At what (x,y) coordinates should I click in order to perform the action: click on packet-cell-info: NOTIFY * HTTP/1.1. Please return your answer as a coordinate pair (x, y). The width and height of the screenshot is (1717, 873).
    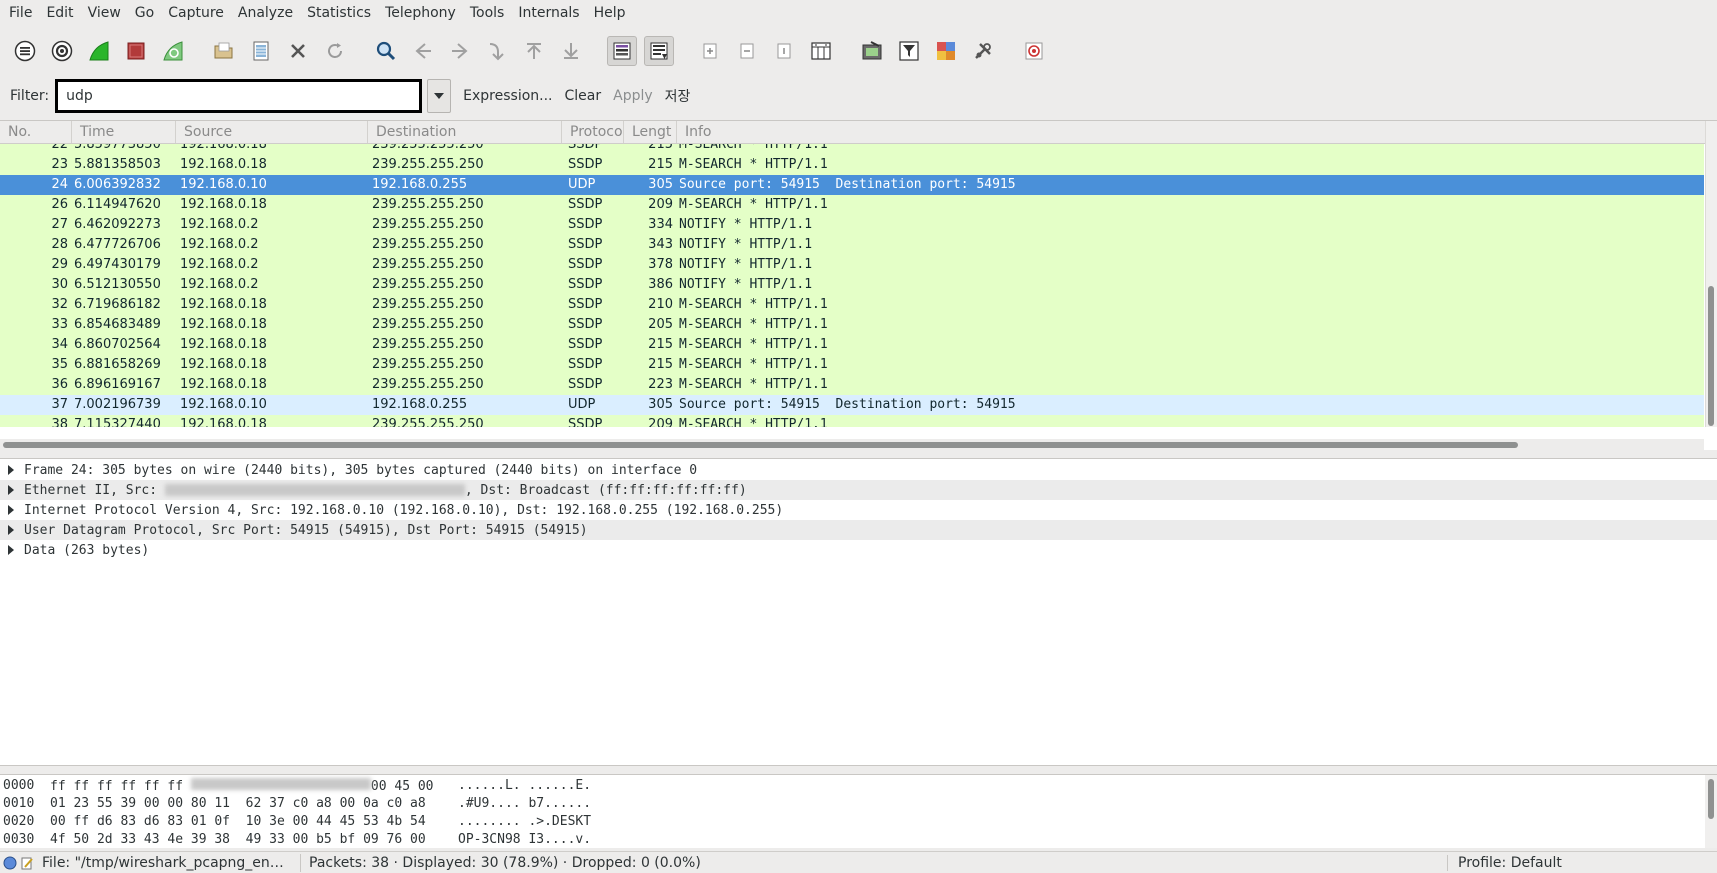
    Looking at the image, I should click on (746, 244).